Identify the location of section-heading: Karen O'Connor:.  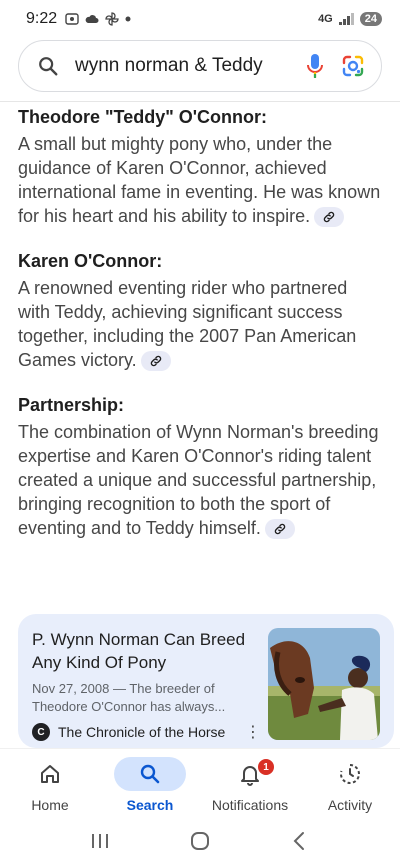
(90, 261).